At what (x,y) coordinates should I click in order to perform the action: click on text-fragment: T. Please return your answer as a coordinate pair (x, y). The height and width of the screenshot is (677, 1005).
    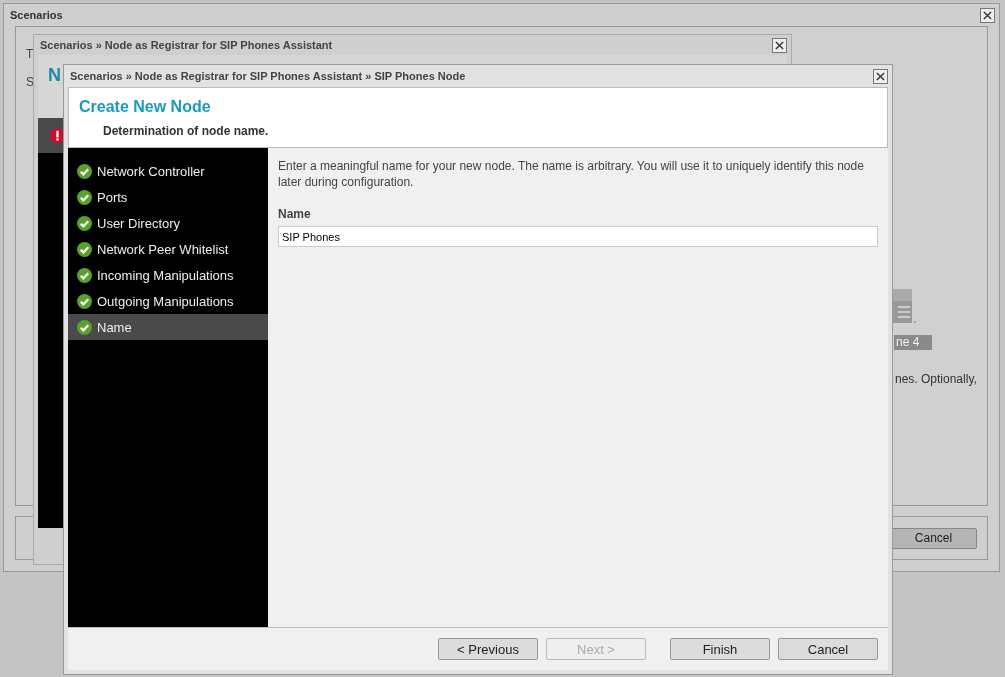
    Looking at the image, I should click on (30, 54).